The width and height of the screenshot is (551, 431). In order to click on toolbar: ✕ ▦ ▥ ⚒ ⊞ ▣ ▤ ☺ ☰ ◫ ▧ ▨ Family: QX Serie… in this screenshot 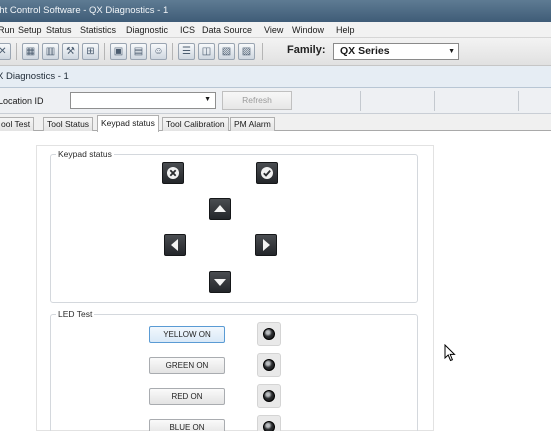, I will do `click(275, 52)`.